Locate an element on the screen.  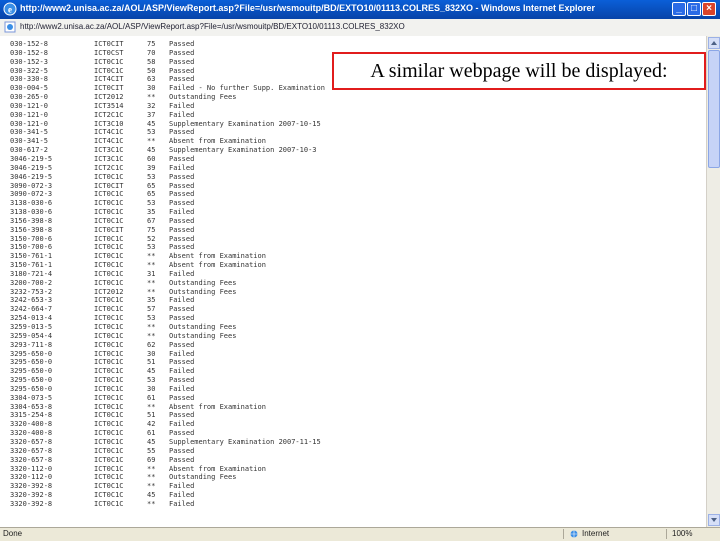
report-row: 3138-030-6 ICT0C1C 35 Failed is located at coordinates (350, 212).